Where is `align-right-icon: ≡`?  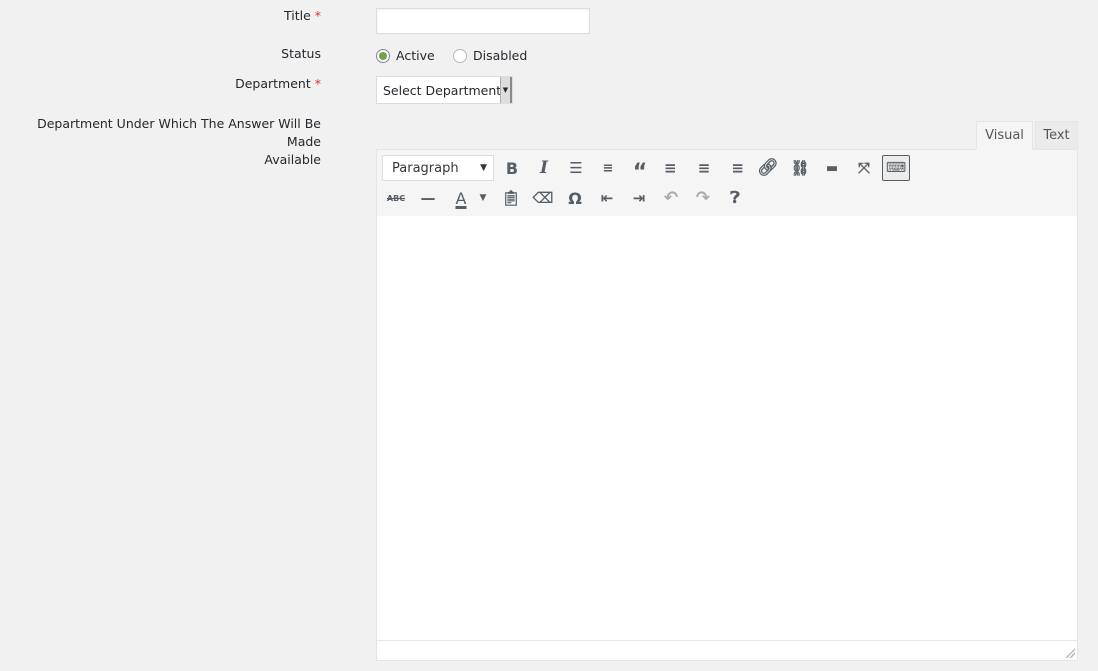 align-right-icon: ≡ is located at coordinates (736, 168).